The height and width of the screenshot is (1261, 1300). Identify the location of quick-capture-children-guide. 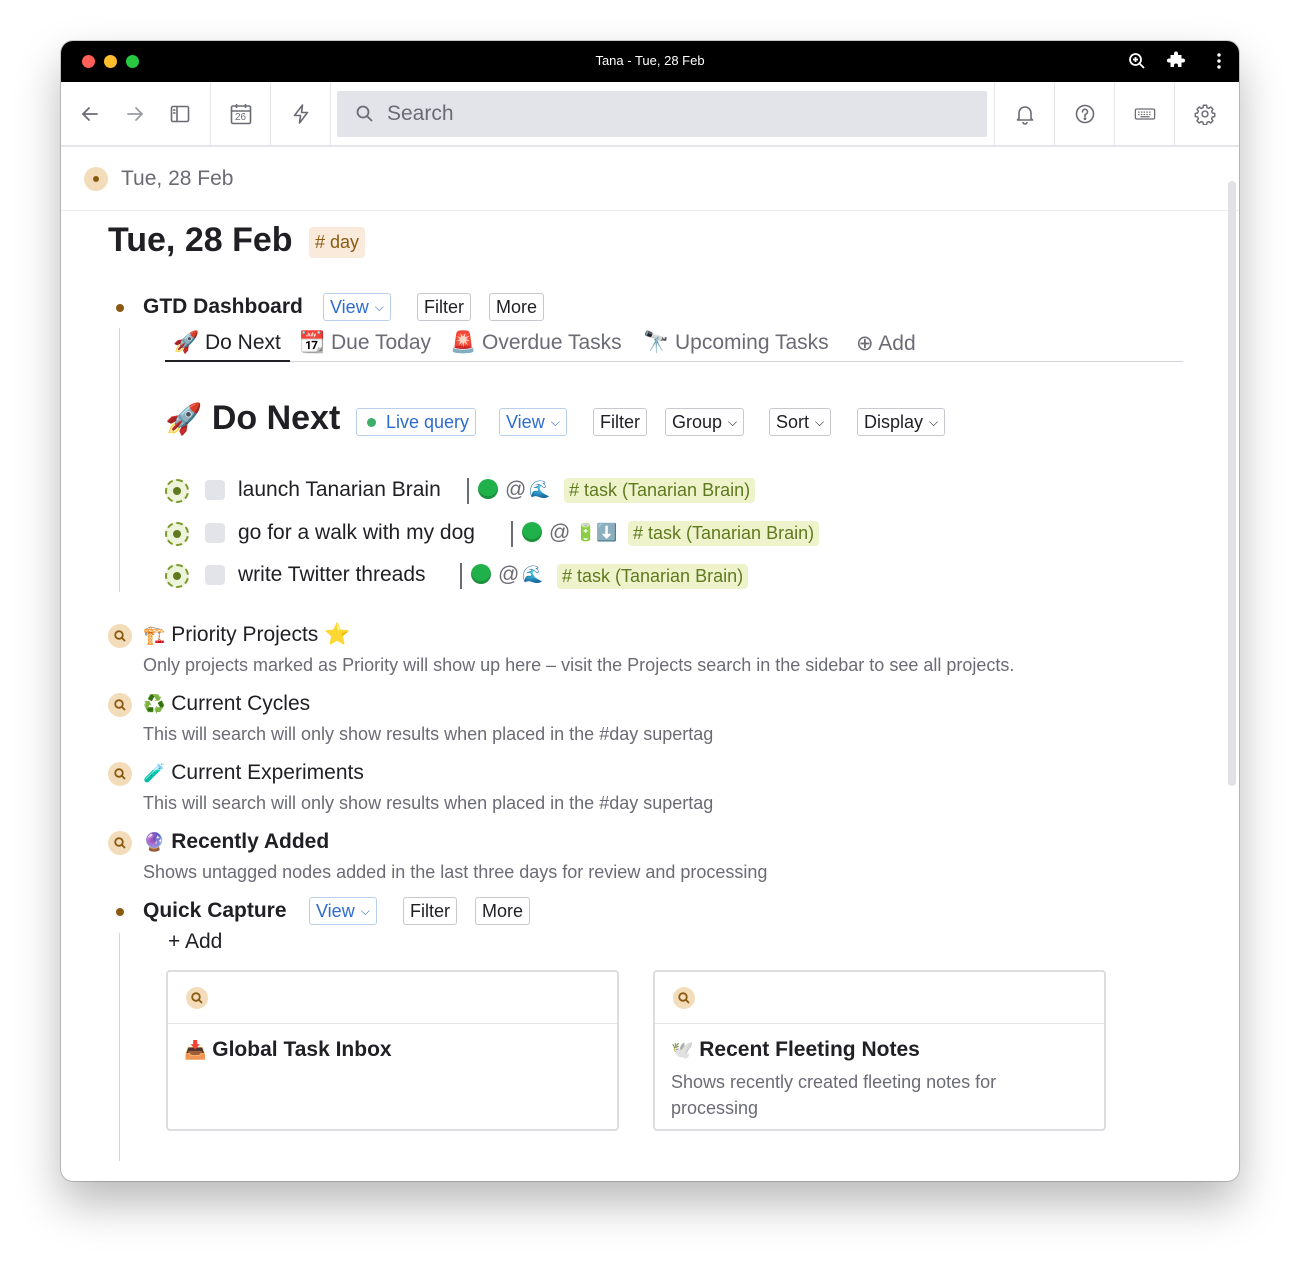
(119, 1047).